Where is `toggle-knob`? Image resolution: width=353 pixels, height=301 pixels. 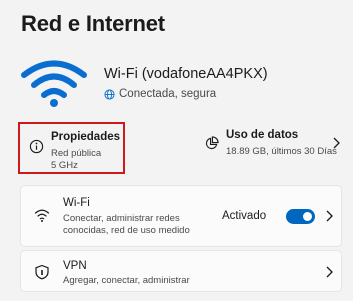
toggle-knob is located at coordinates (307, 216).